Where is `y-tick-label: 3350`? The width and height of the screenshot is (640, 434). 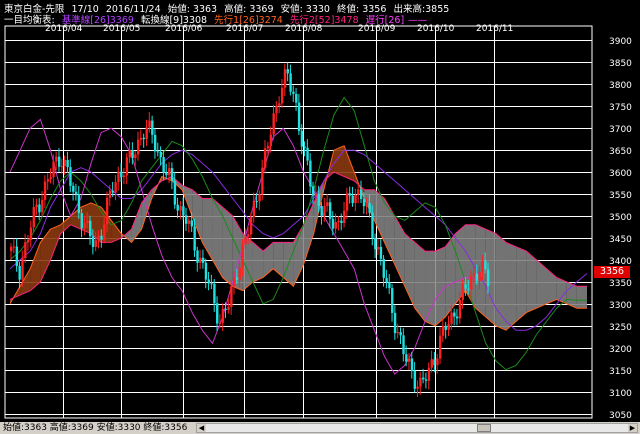 y-tick-label: 3350 is located at coordinates (620, 284).